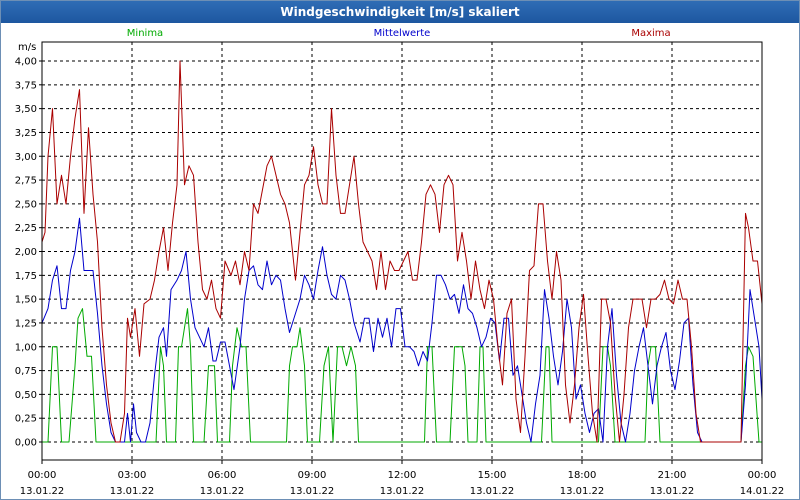  What do you see at coordinates (650, 33) in the screenshot?
I see `legend-maxima: Maxima` at bounding box center [650, 33].